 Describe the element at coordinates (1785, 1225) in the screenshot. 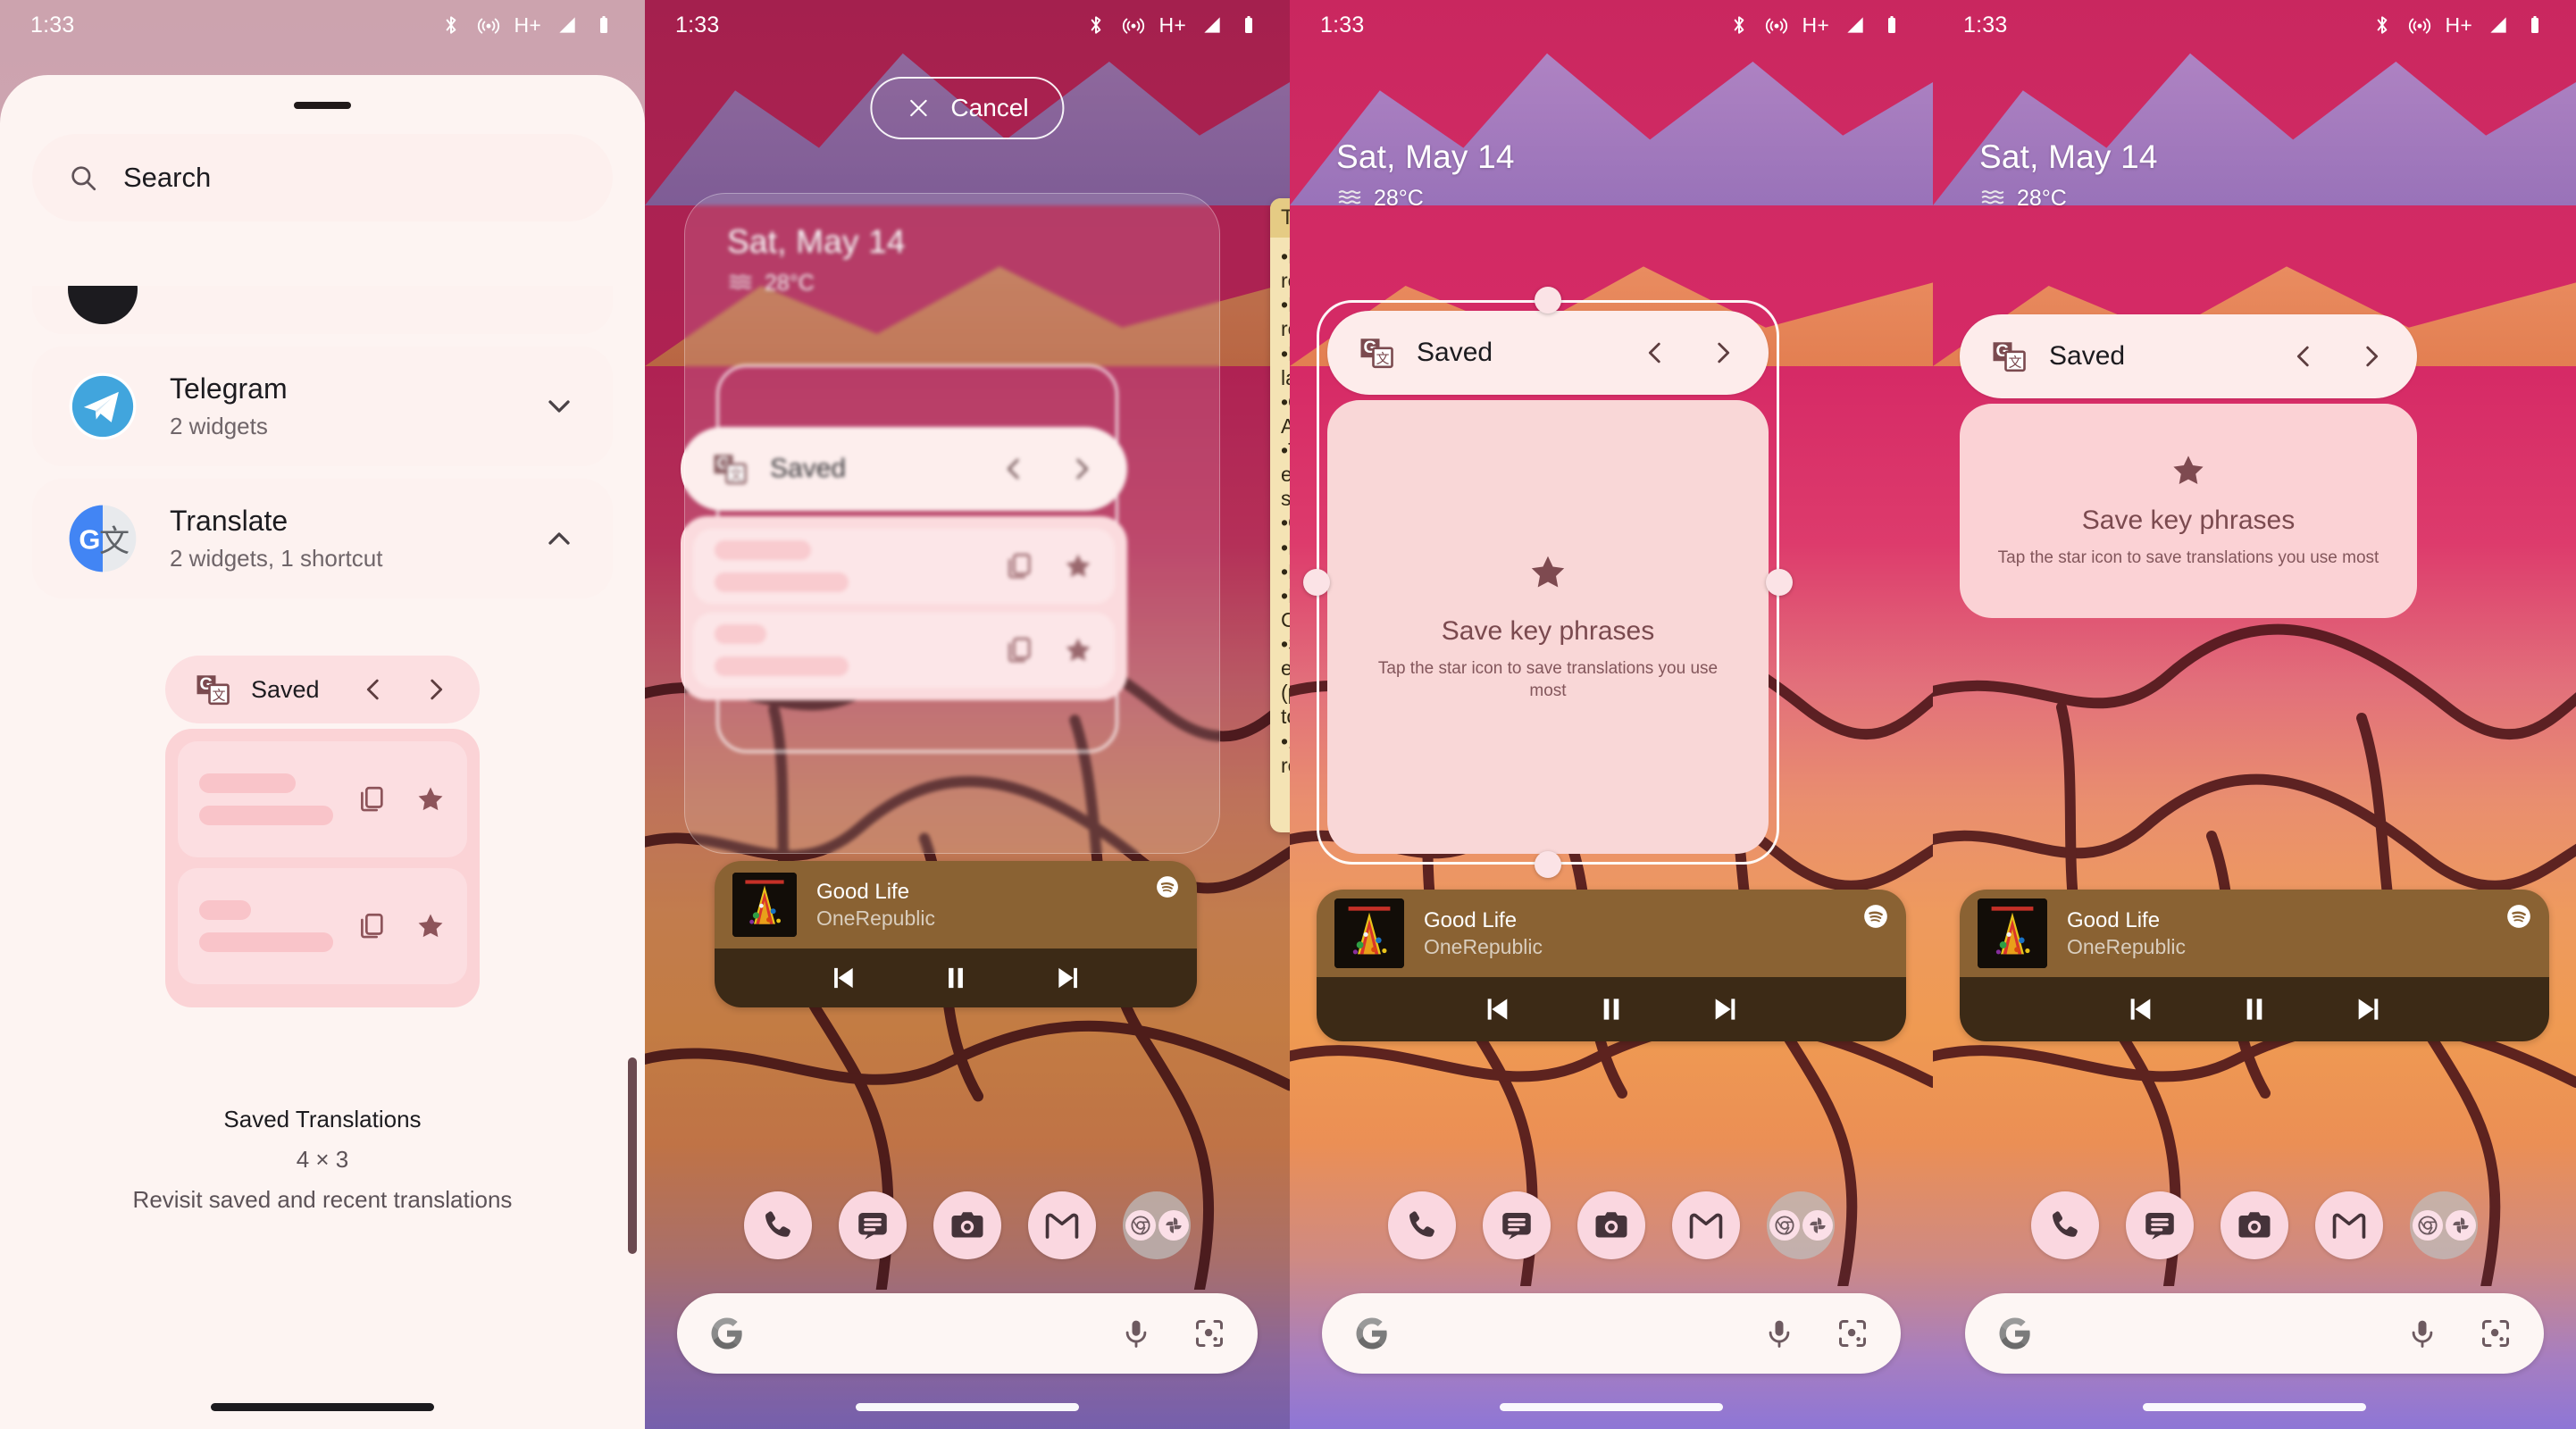

I see `chrome-icon` at that location.